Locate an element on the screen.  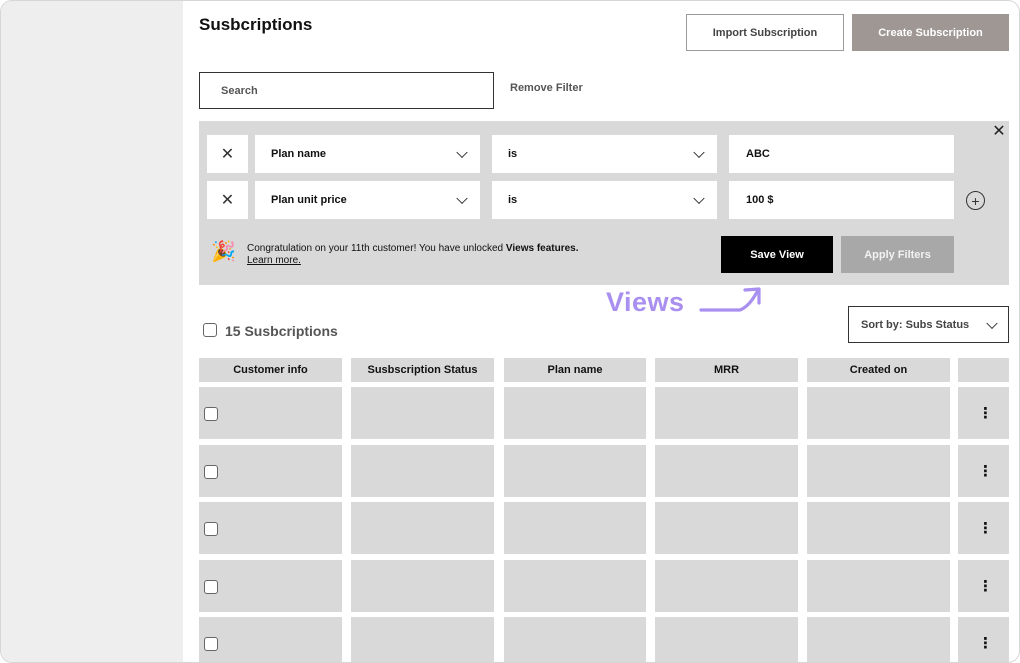
filter-field-select: Plan name is located at coordinates (367, 154).